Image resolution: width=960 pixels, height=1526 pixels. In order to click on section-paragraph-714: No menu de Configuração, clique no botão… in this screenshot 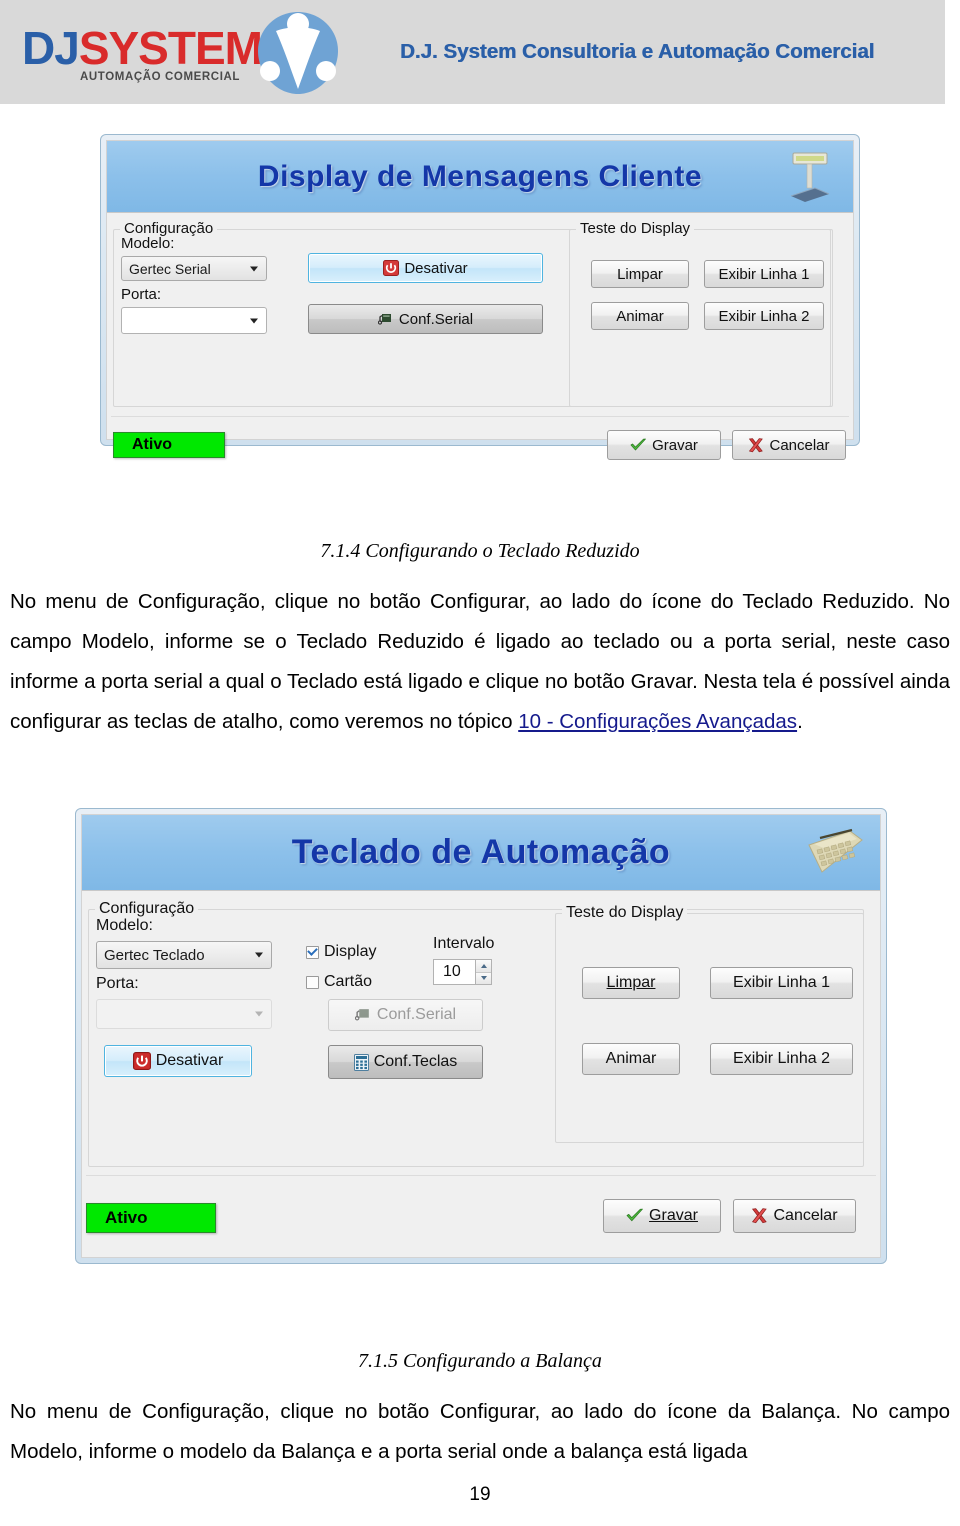, I will do `click(480, 662)`.